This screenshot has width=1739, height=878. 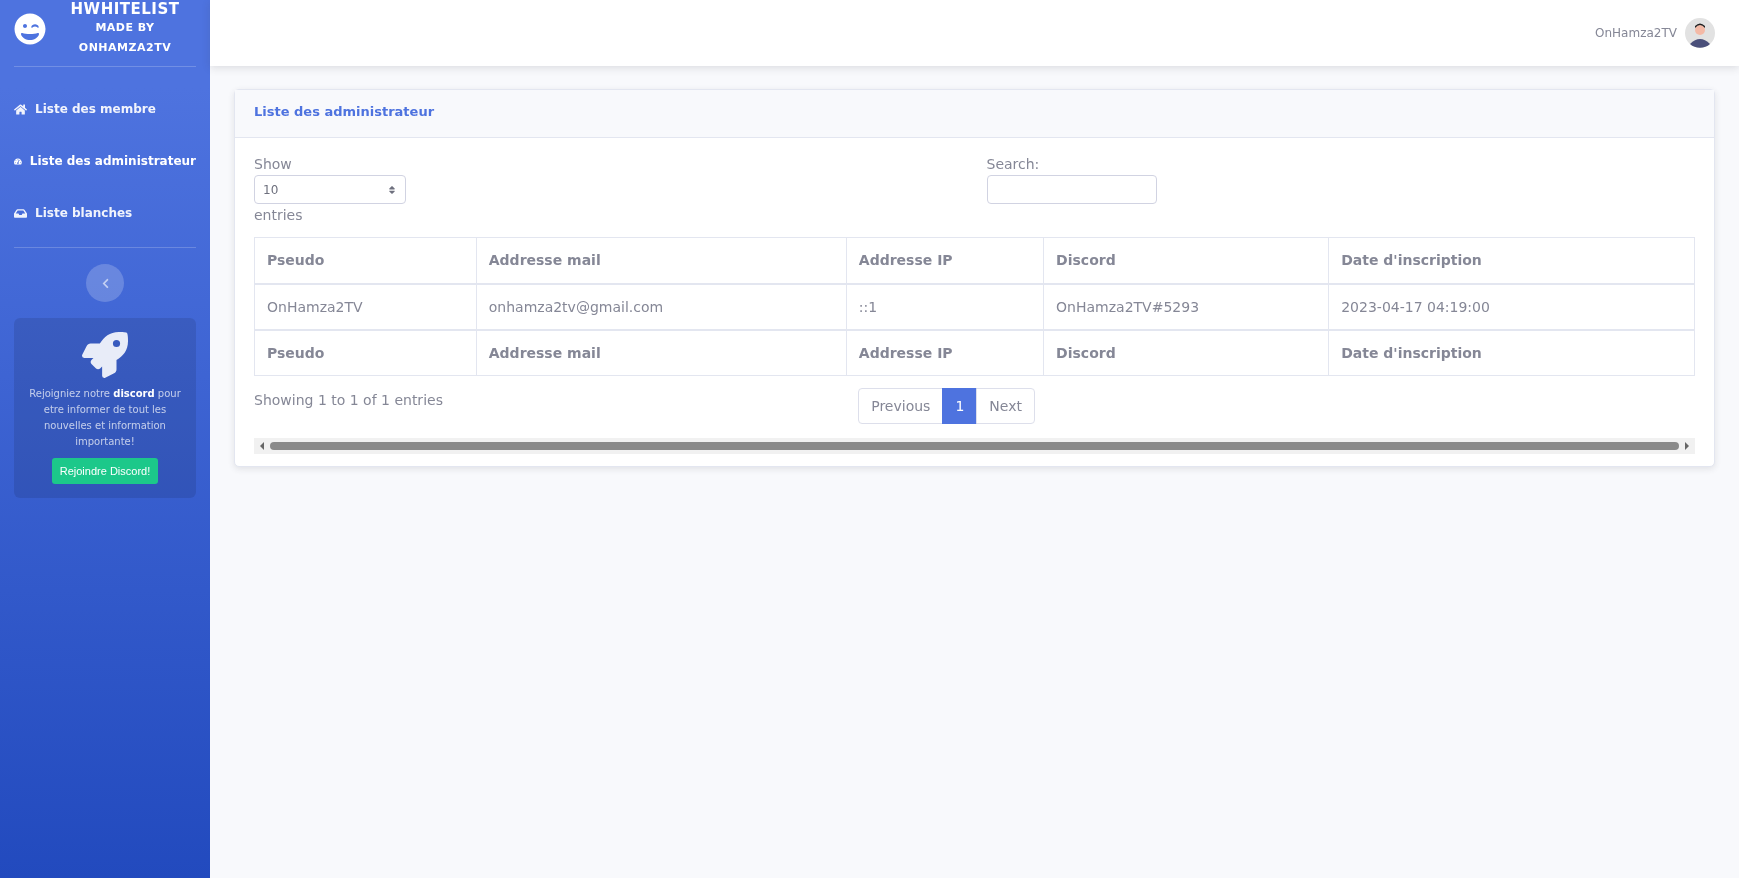 What do you see at coordinates (105, 109) in the screenshot?
I see `sidebar-item: Liste des membre` at bounding box center [105, 109].